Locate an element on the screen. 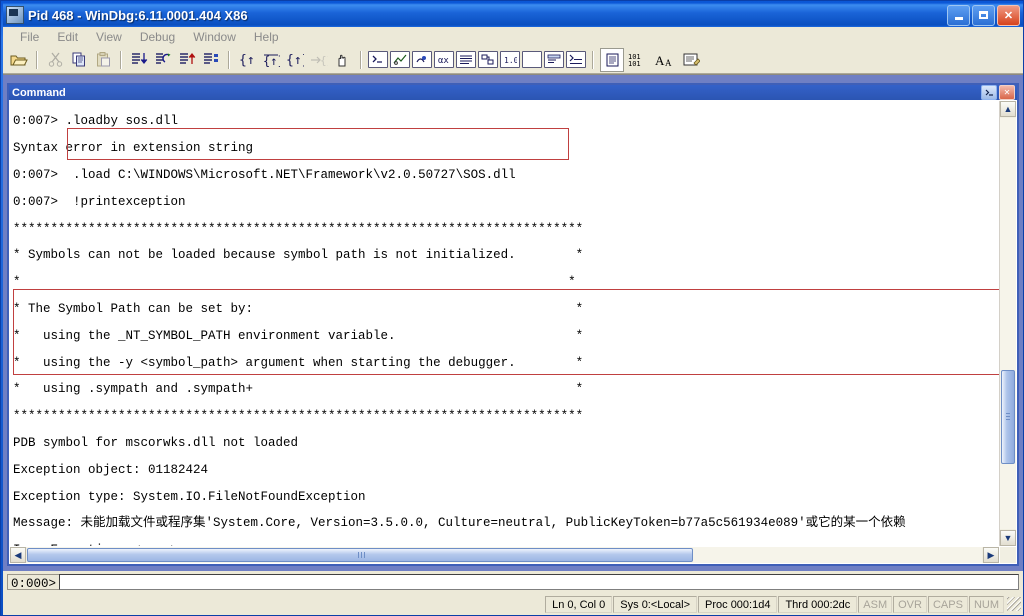 The width and height of the screenshot is (1024, 616). numbers-101-icon: 101 101 is located at coordinates (639, 60).